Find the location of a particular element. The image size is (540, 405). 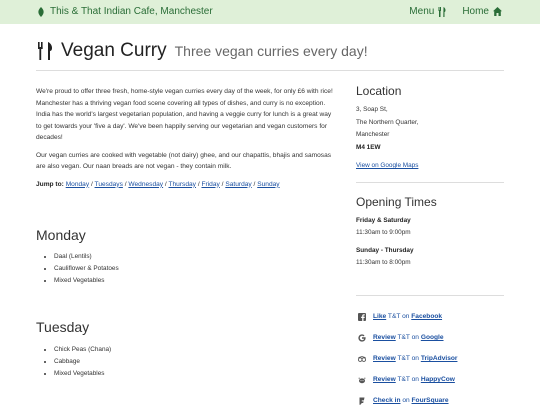

jump-link-wednesday: Wednesday is located at coordinates (145, 184).